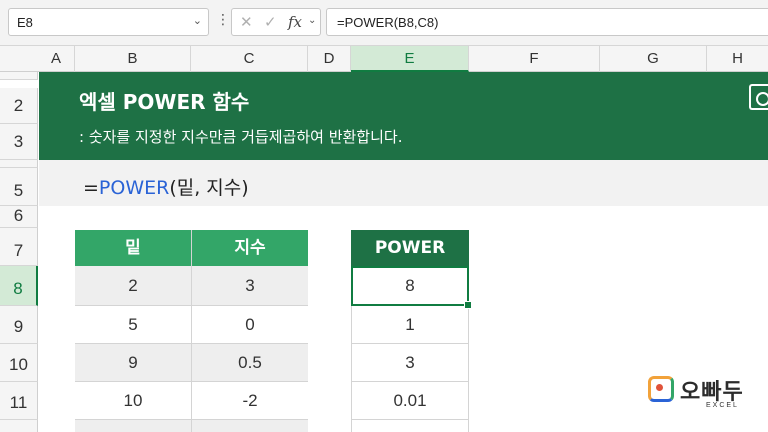  Describe the element at coordinates (758, 97) in the screenshot. I see `camera-icon` at that location.